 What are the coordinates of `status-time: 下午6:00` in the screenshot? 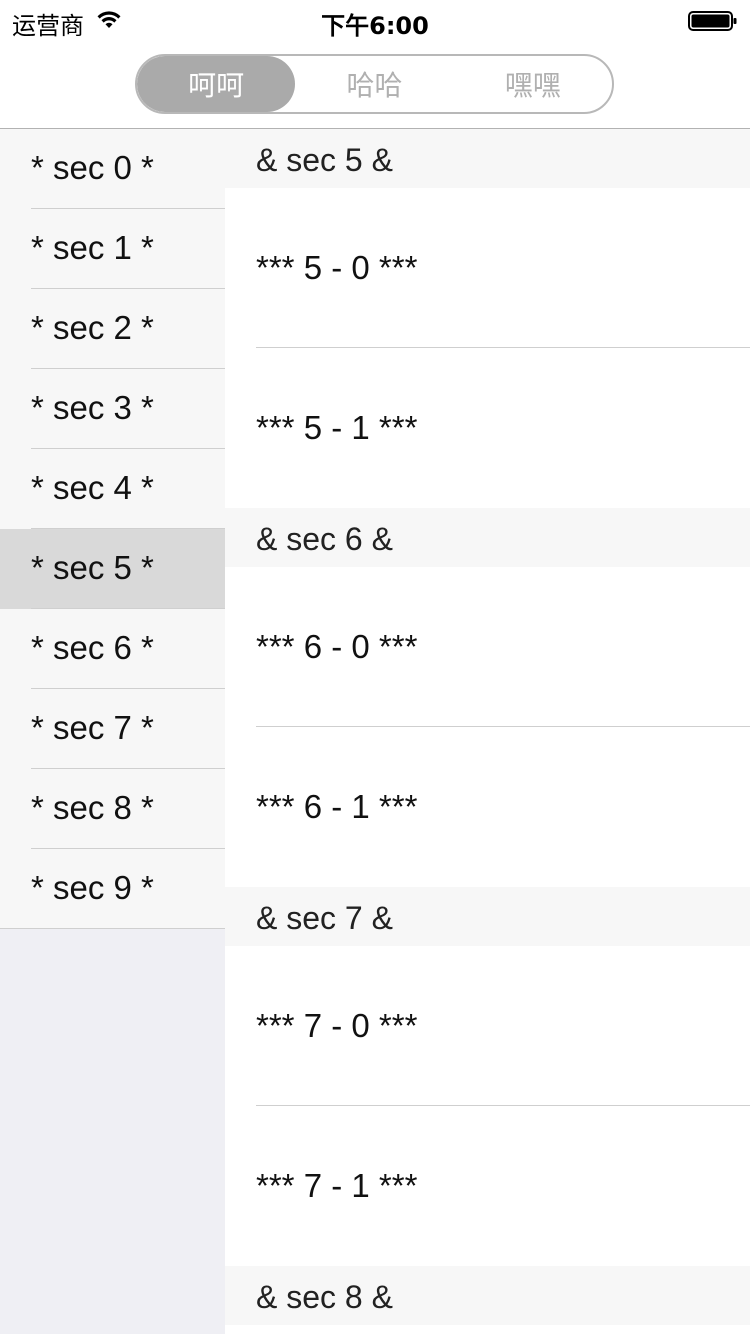 It's located at (375, 26).